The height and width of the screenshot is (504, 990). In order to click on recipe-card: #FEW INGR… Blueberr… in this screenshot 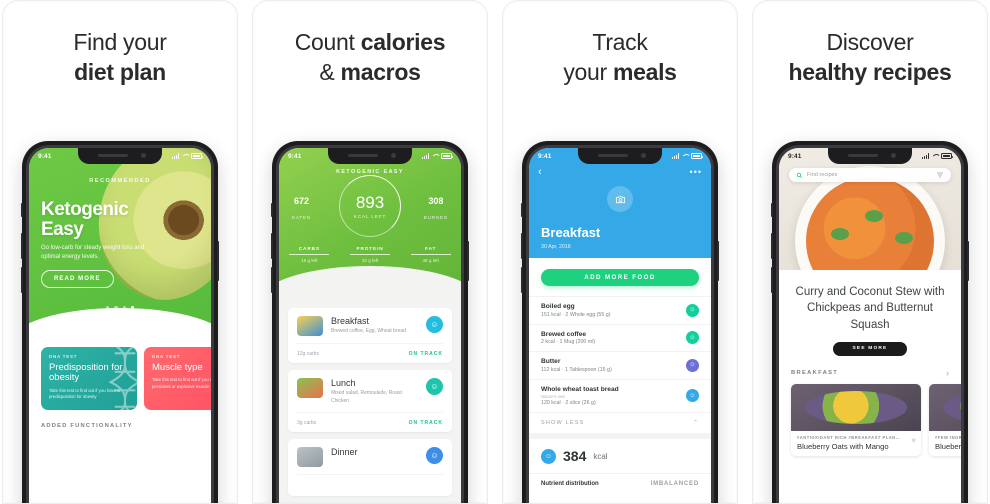, I will do `click(945, 419)`.